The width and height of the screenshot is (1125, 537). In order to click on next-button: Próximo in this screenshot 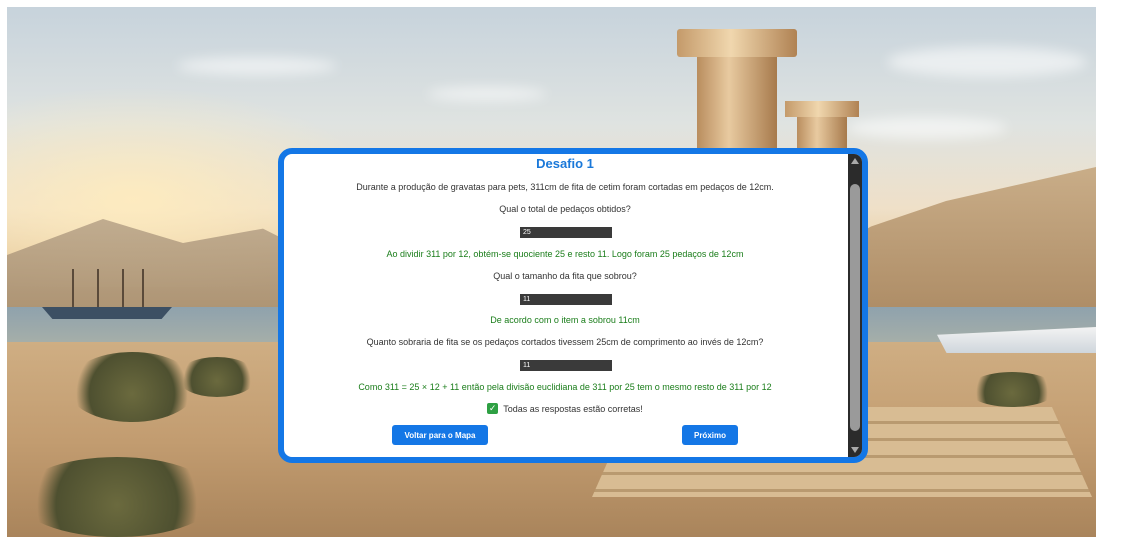, I will do `click(710, 435)`.